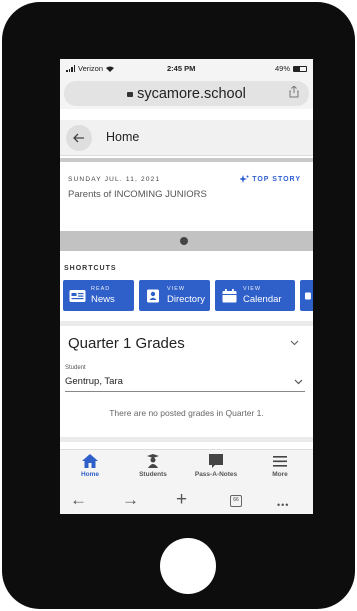 This screenshot has height=611, width=357. Describe the element at coordinates (280, 461) in the screenshot. I see `menu-icon` at that location.